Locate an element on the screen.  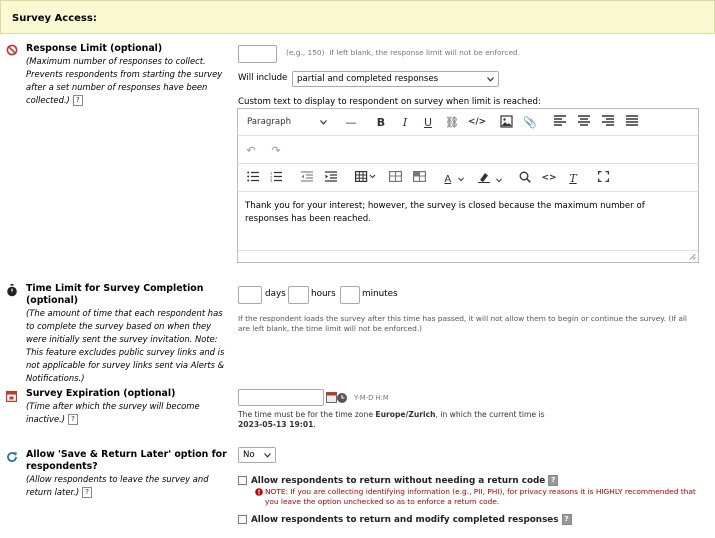
underline-icon: U is located at coordinates (428, 122).